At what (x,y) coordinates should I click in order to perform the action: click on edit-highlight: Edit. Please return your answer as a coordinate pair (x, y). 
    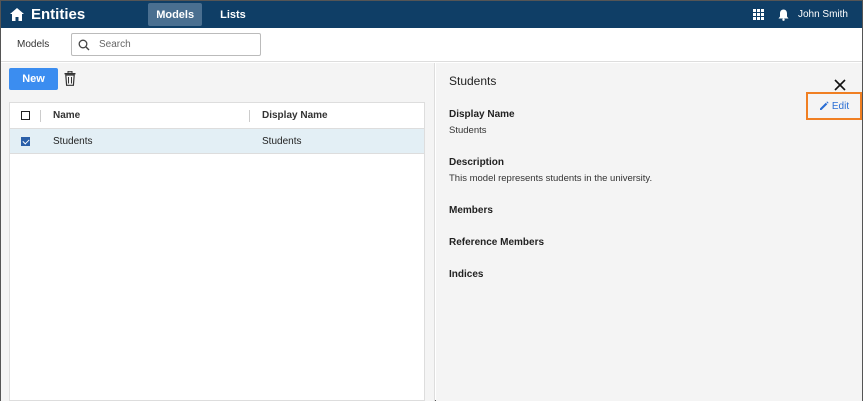
    Looking at the image, I should click on (834, 106).